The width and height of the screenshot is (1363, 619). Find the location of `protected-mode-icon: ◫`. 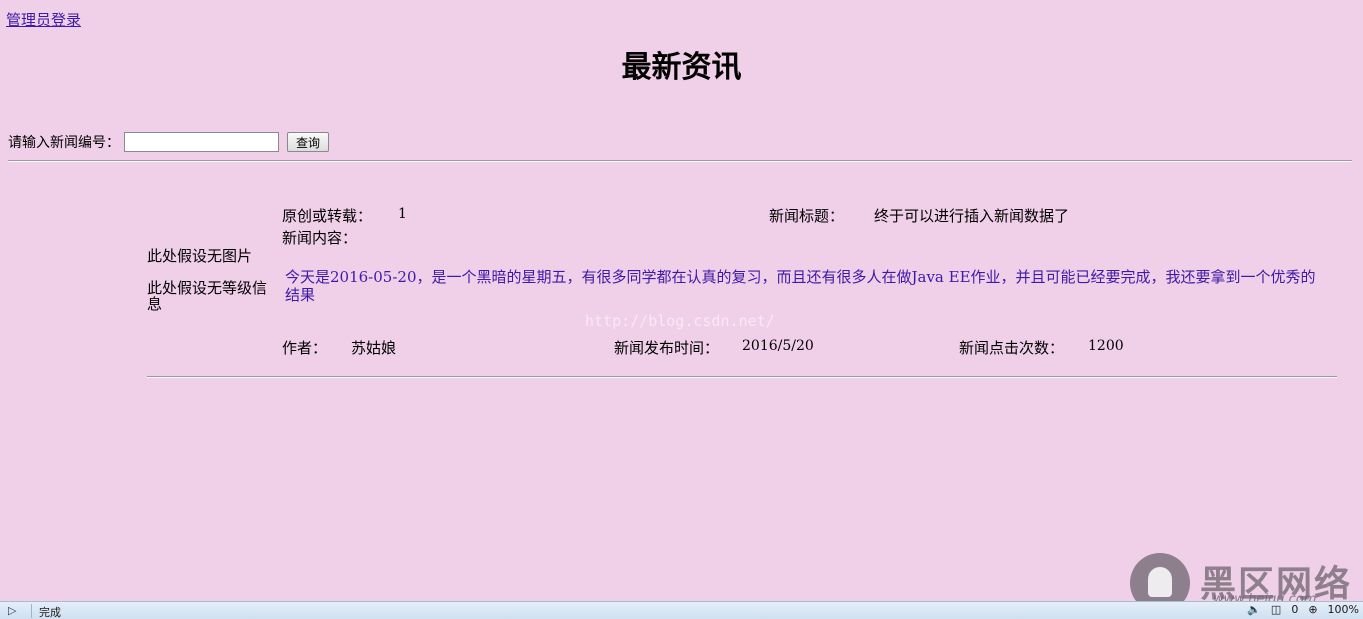

protected-mode-icon: ◫ is located at coordinates (1276, 609).